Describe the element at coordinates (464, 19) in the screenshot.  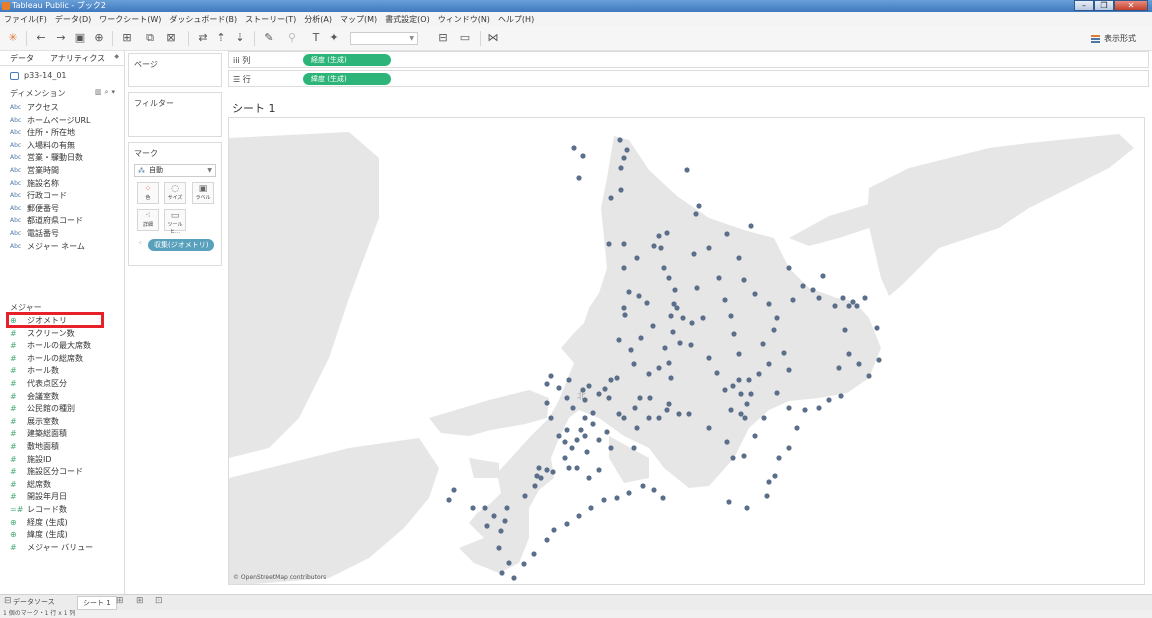
I see `menu-window: ウィンドウ(N)` at that location.